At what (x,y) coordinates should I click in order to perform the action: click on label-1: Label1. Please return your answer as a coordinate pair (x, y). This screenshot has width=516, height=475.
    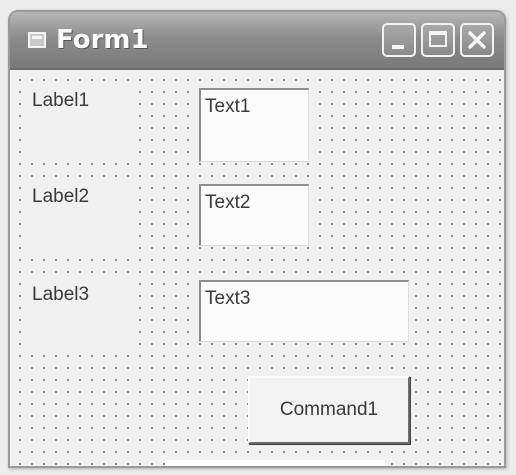
    Looking at the image, I should click on (83, 125).